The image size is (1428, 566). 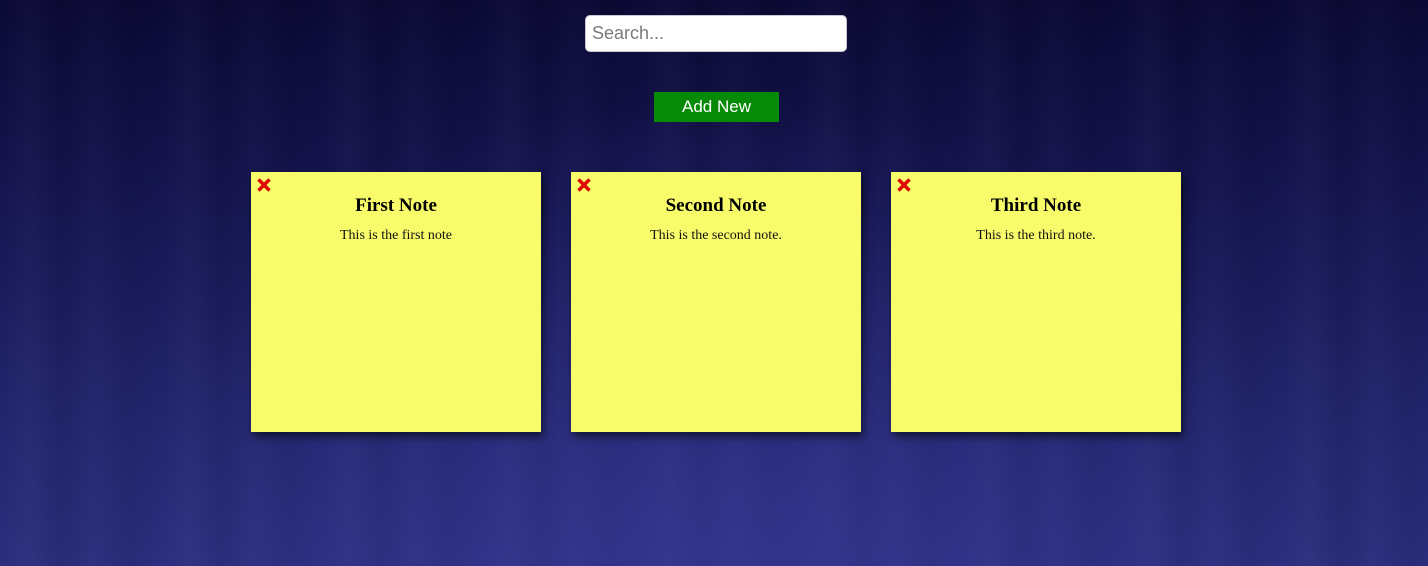 I want to click on note-title: First Note, so click(x=396, y=205).